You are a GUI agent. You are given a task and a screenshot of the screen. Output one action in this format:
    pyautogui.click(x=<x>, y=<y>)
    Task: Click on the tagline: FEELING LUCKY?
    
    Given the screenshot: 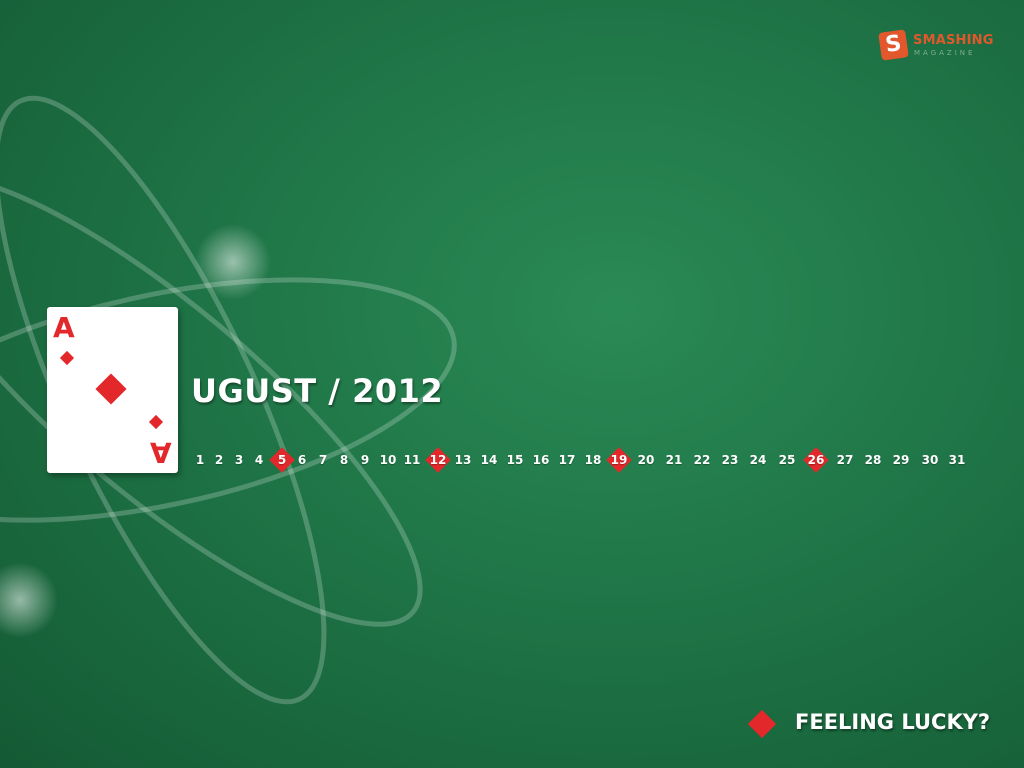 What is the action you would take?
    pyautogui.click(x=869, y=725)
    